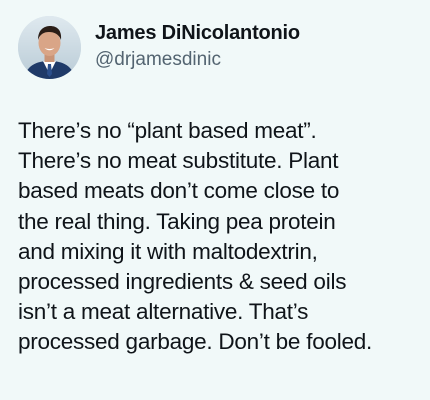  Describe the element at coordinates (178, 161) in the screenshot. I see `tweet-text-line: There’s no meat substitute. Plant` at that location.